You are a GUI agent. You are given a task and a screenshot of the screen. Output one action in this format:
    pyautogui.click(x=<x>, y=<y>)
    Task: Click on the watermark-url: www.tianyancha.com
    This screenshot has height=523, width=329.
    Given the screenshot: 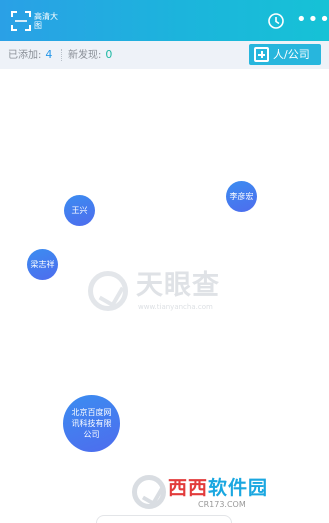 What is the action you would take?
    pyautogui.click(x=175, y=307)
    